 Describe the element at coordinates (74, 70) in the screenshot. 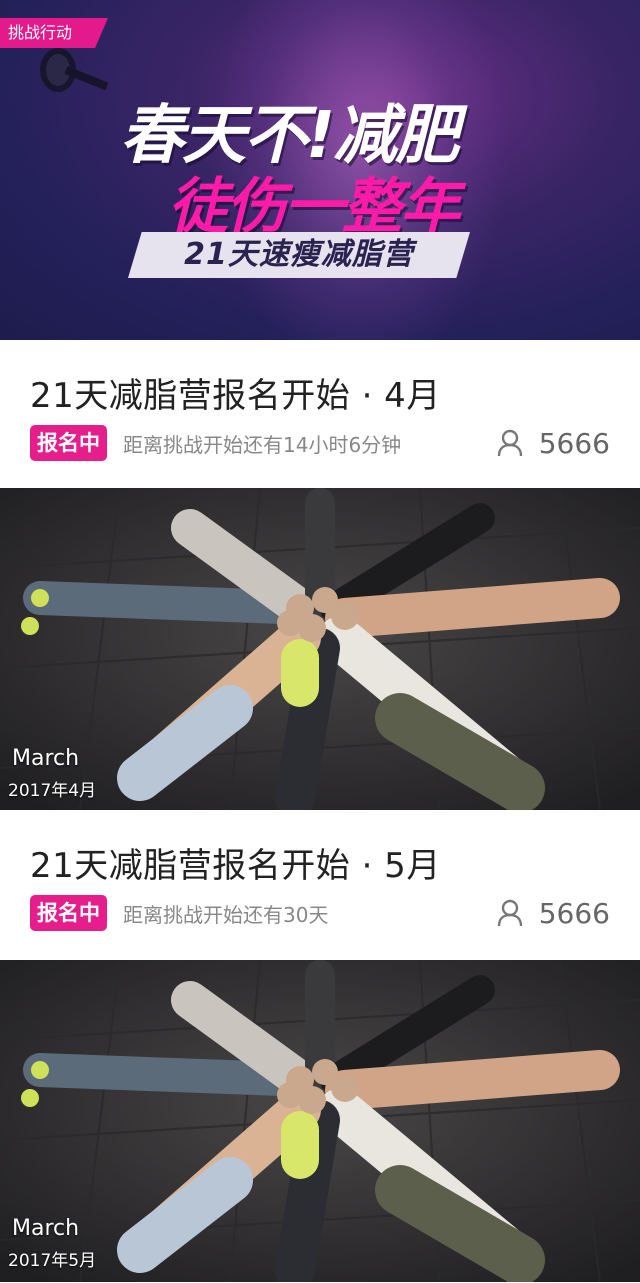

I see `dumbbell-icon` at that location.